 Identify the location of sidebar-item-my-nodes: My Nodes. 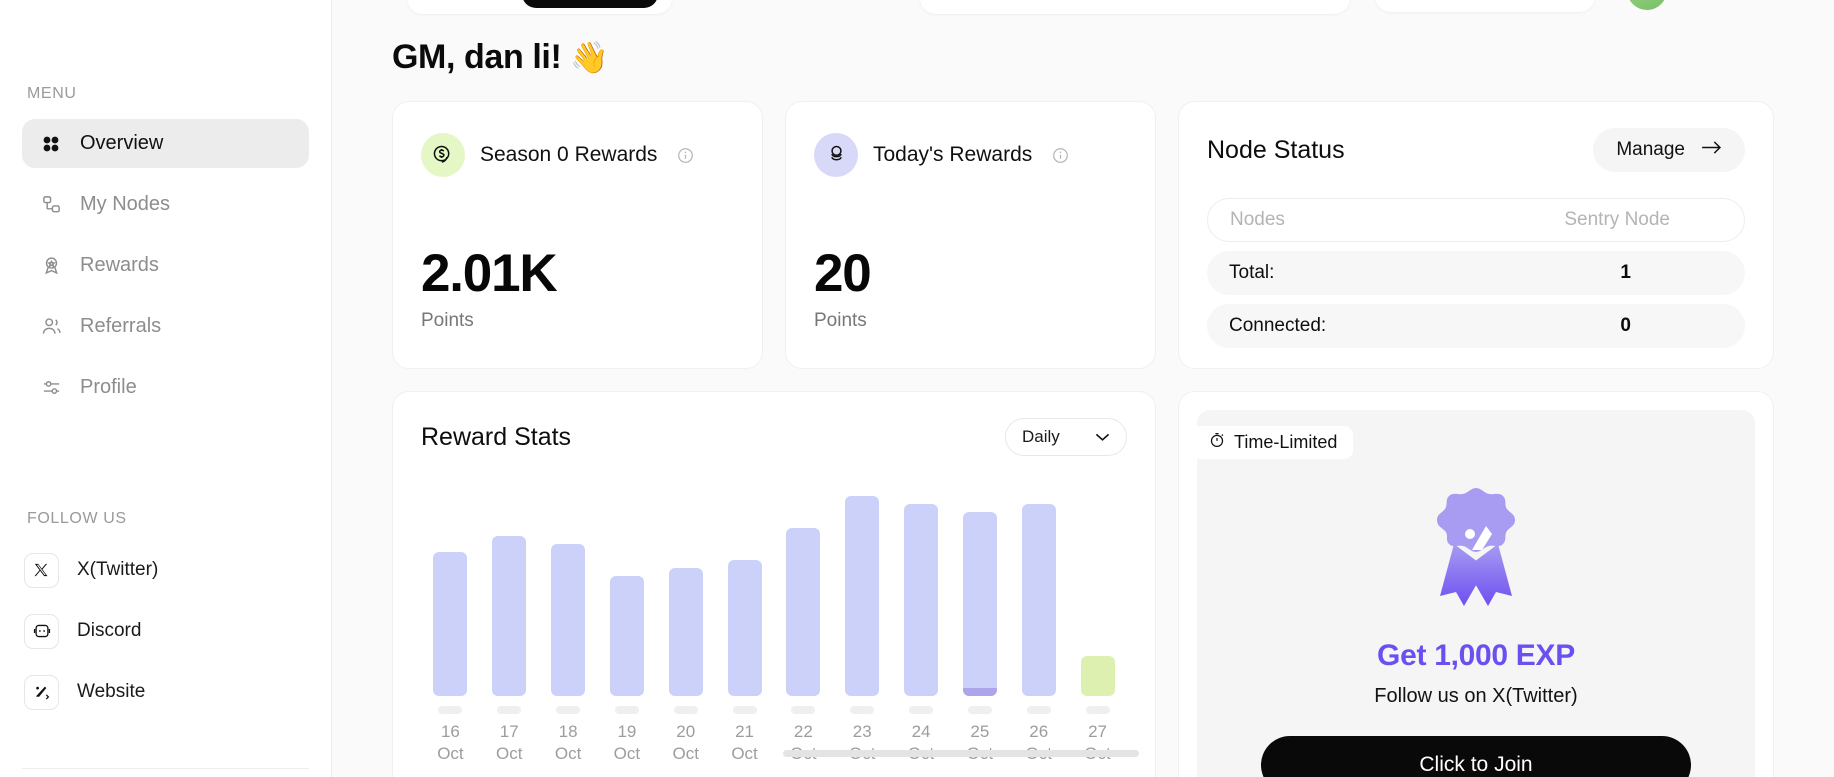
(165, 204).